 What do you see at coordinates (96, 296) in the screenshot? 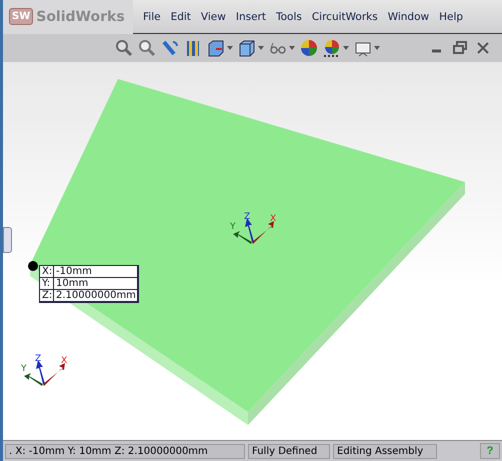
I see `coordinate-value: 2.10000000mm` at bounding box center [96, 296].